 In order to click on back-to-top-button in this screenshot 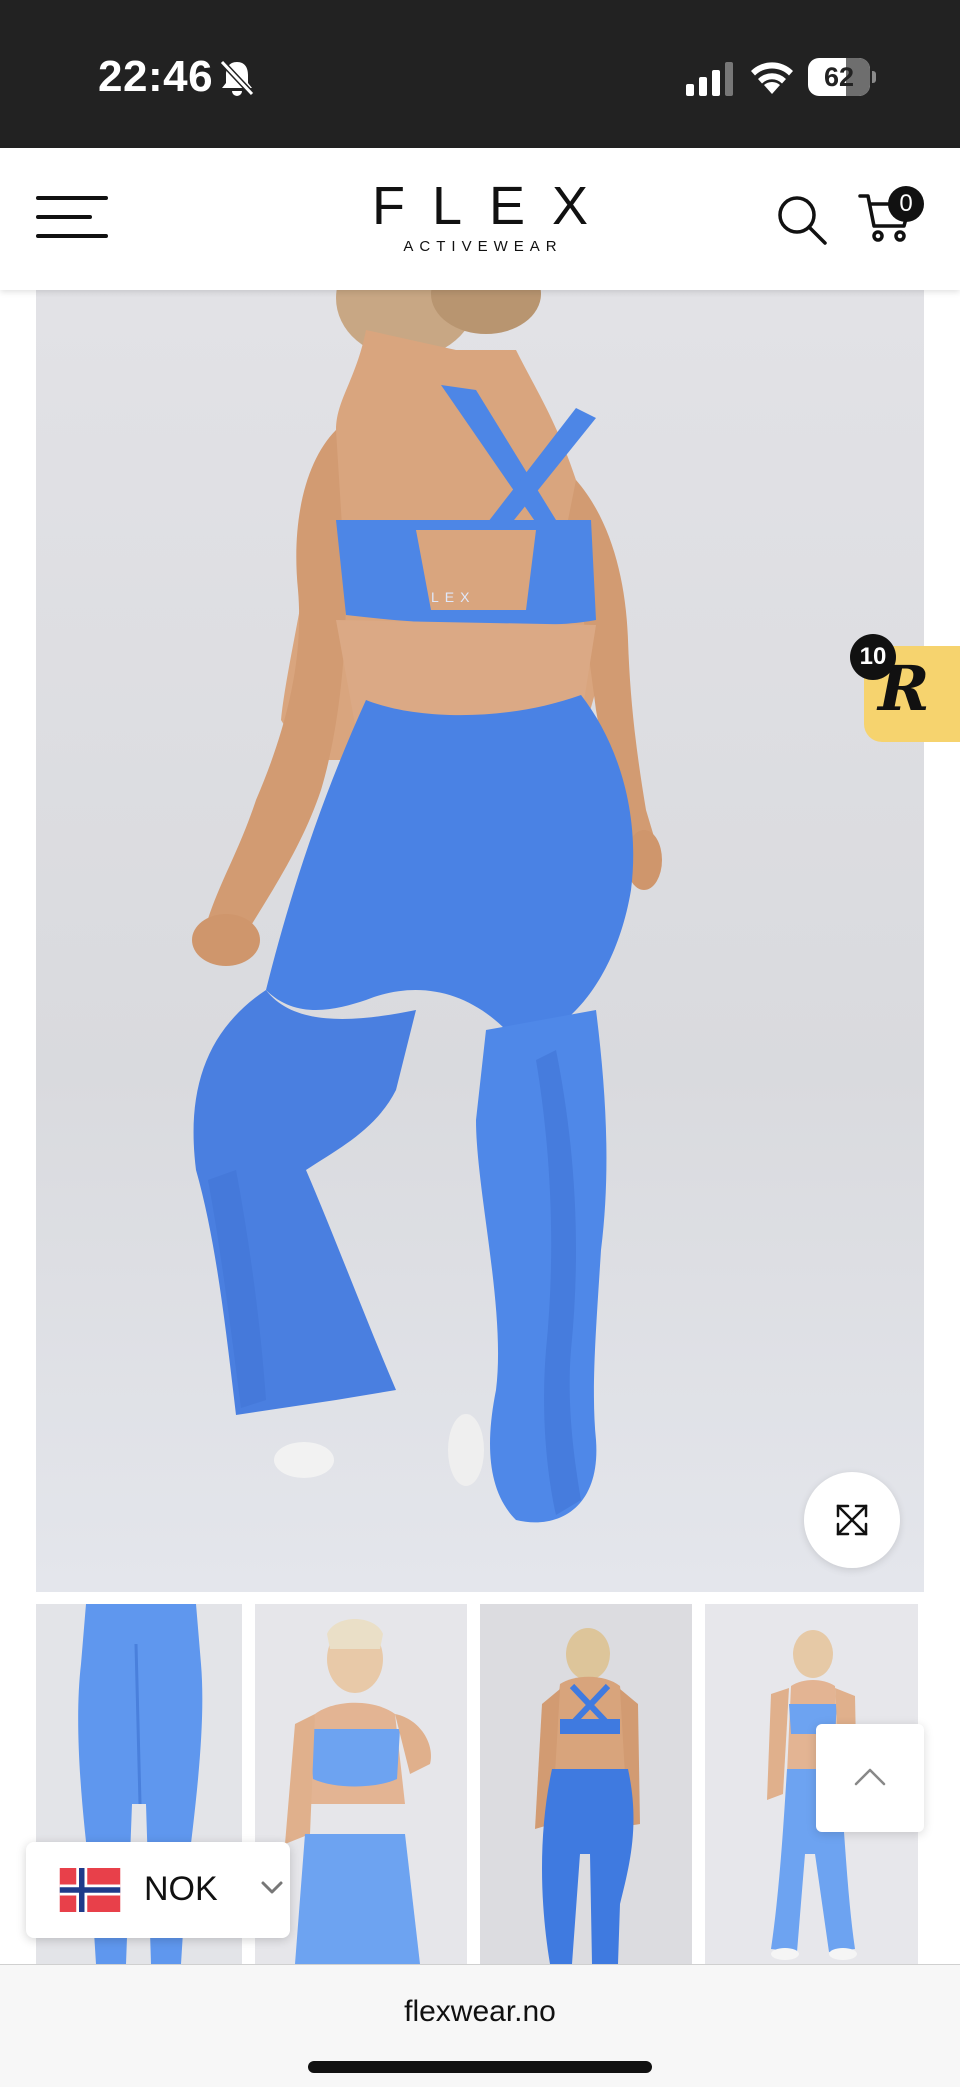, I will do `click(870, 1778)`.